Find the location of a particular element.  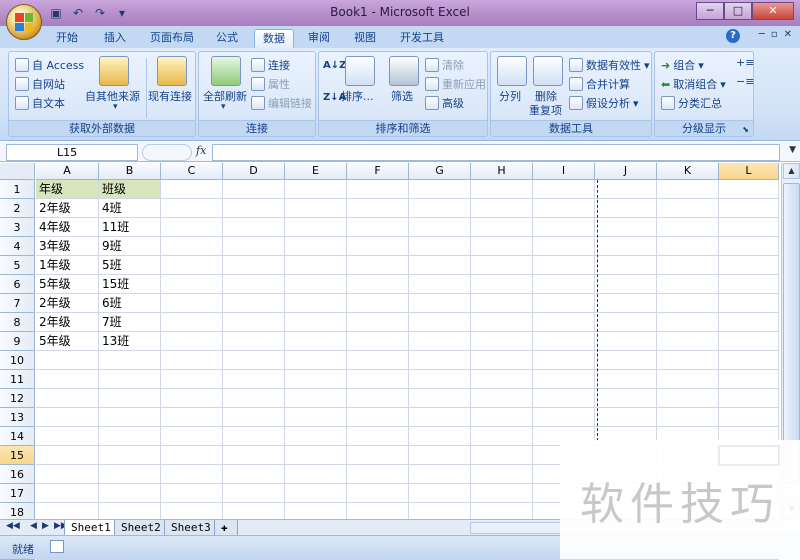

row-header-12: 12 is located at coordinates (17, 398).